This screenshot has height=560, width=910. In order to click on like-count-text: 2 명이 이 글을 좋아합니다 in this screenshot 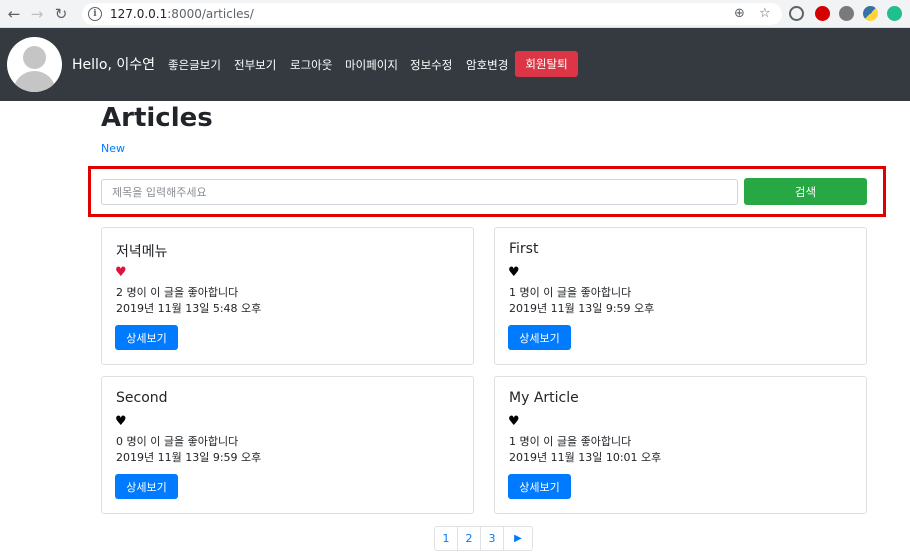, I will do `click(177, 292)`.